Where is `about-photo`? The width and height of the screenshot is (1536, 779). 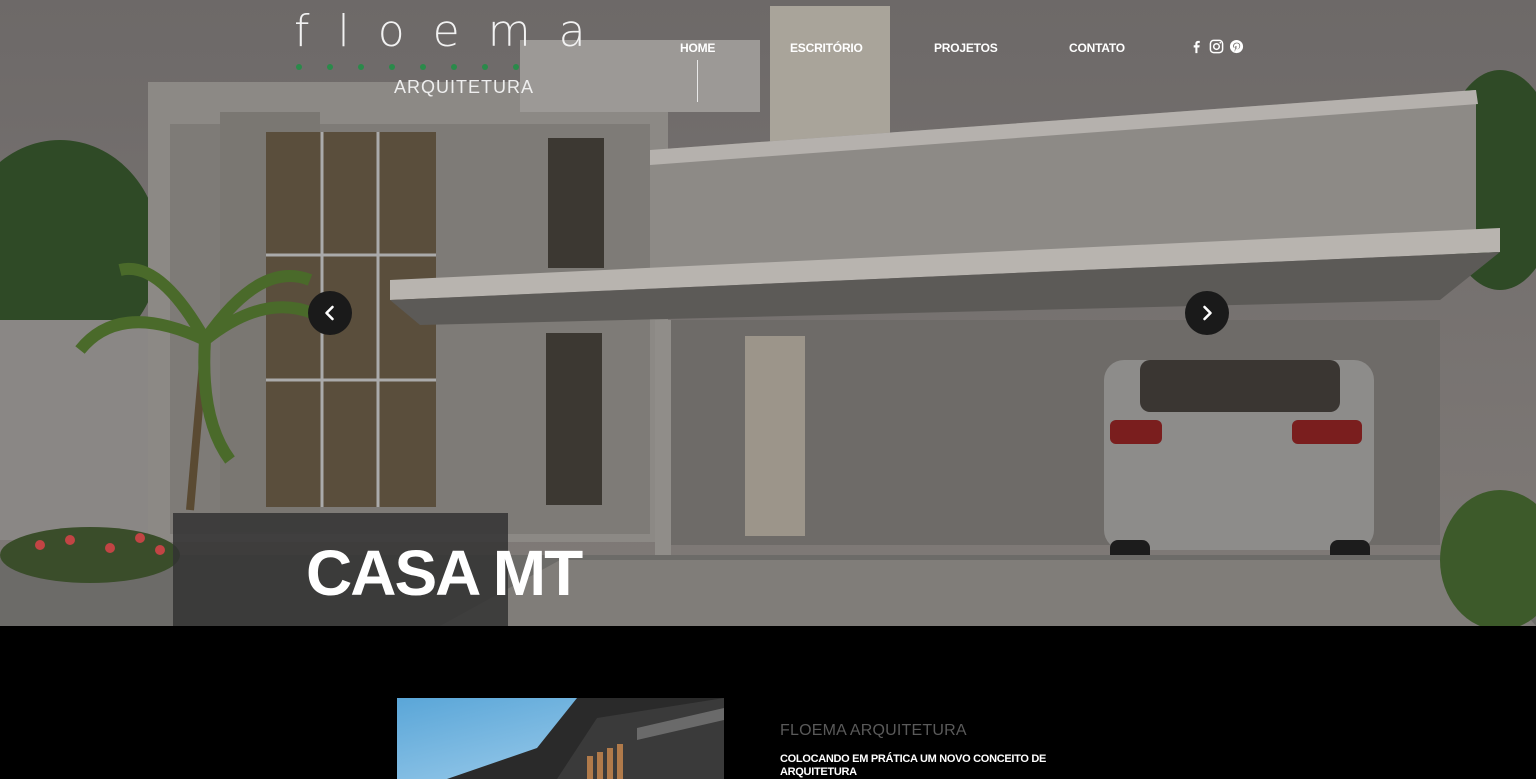 about-photo is located at coordinates (560, 738).